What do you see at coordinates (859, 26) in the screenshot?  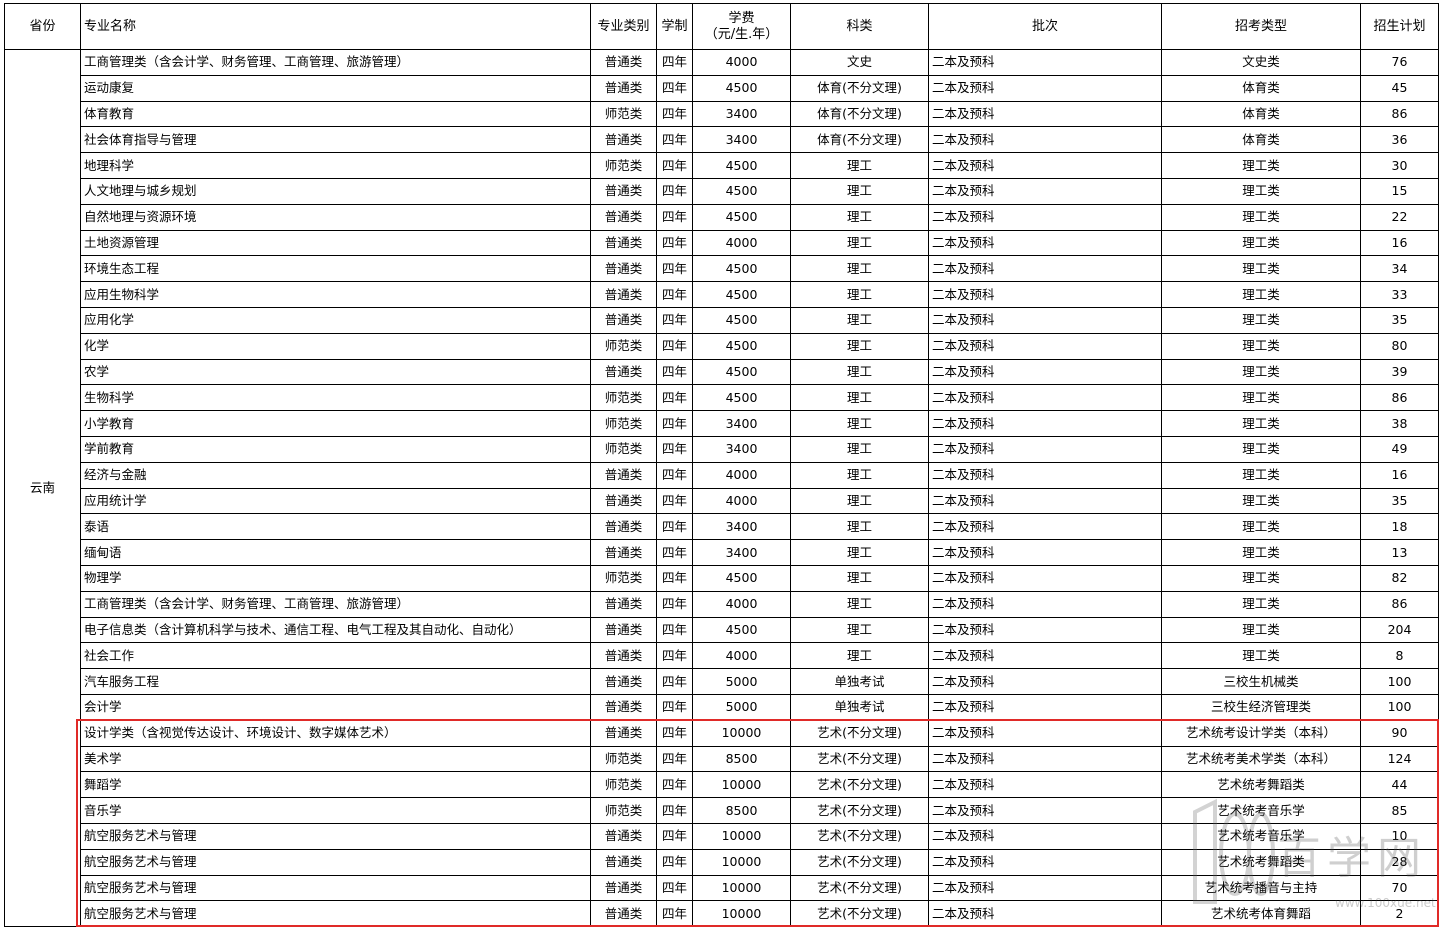 I see `header-subject: 科类` at bounding box center [859, 26].